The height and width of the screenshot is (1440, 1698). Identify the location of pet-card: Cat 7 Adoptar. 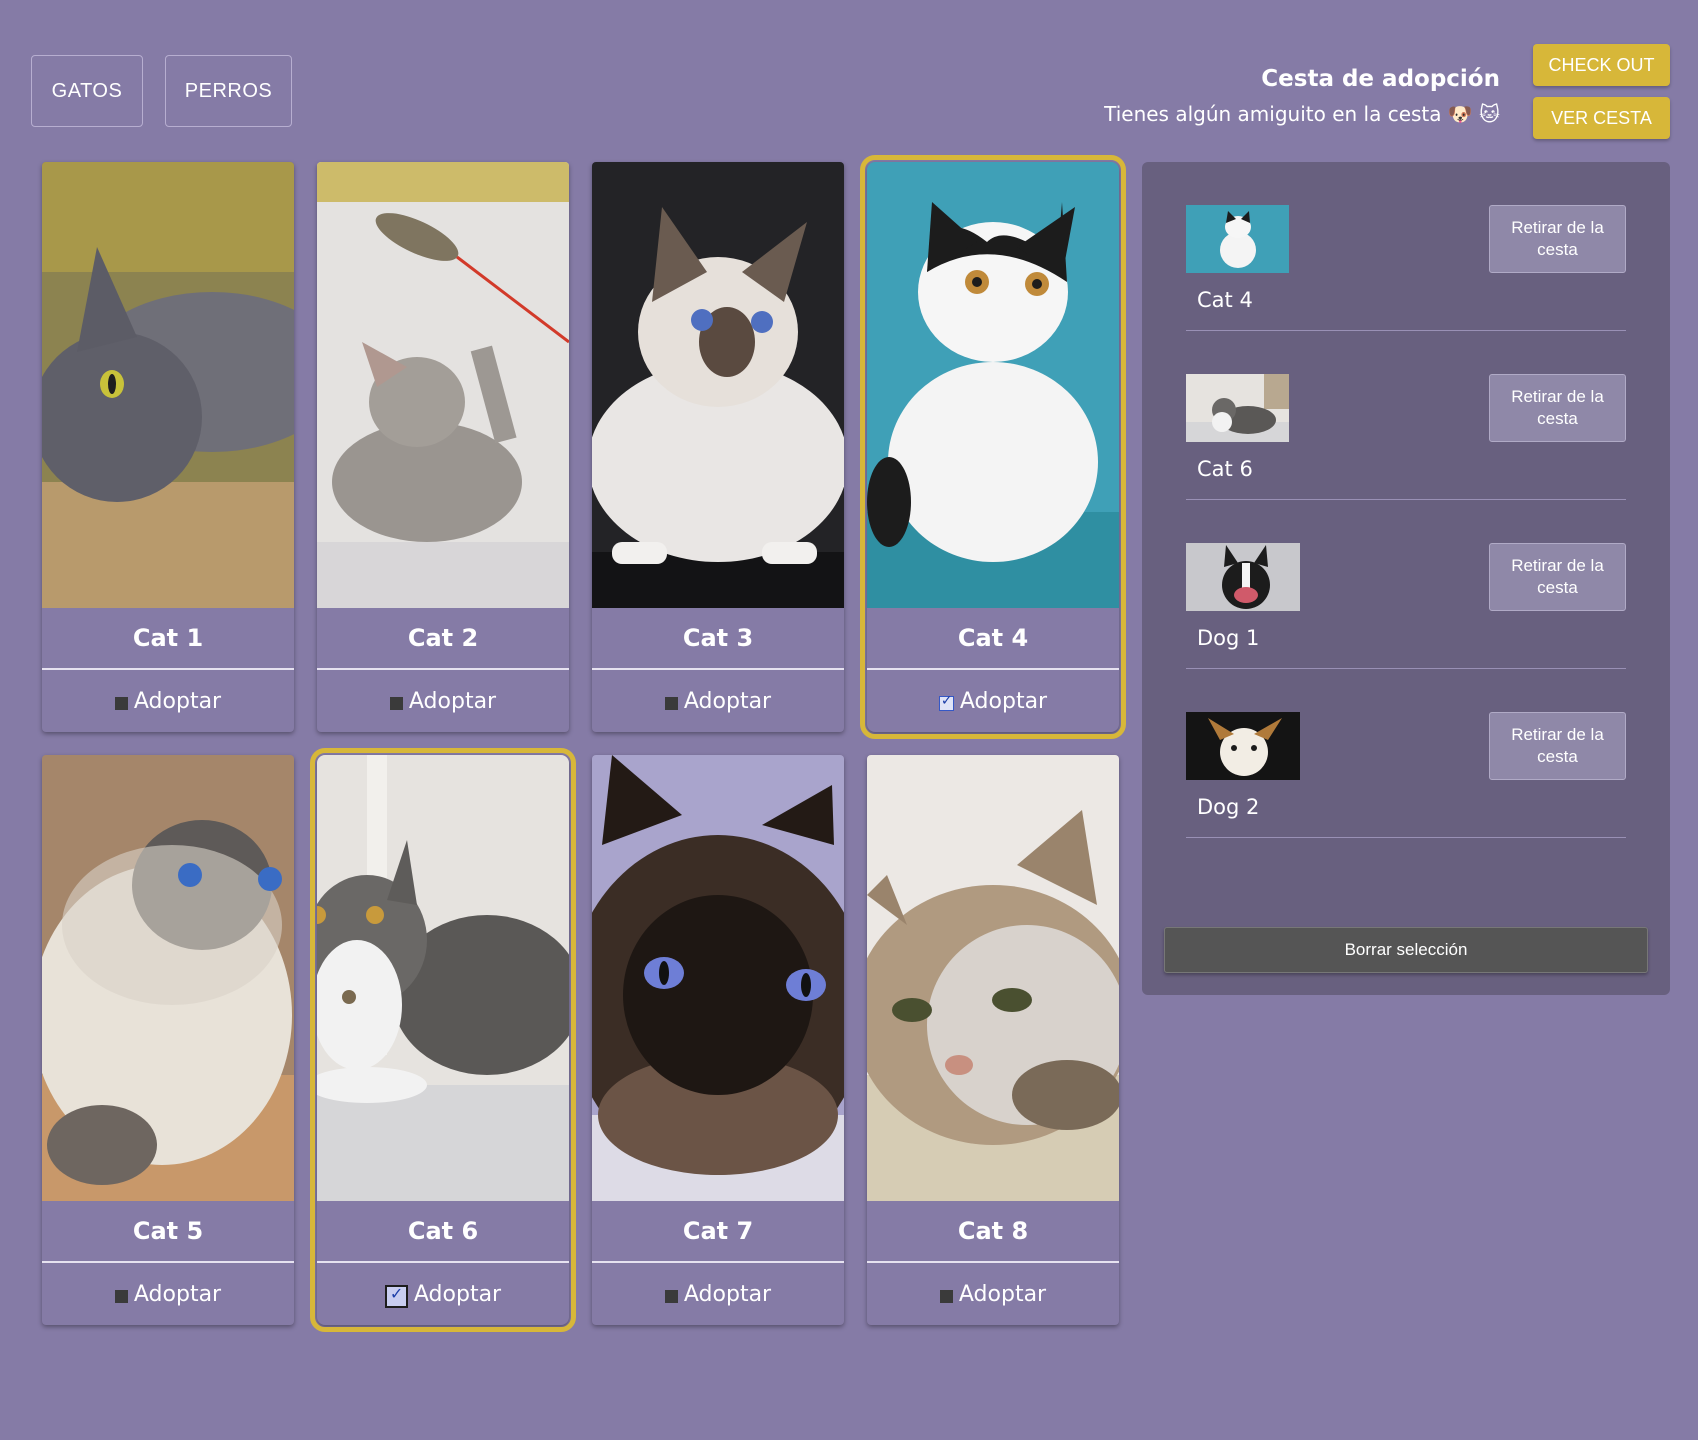
(718, 1040).